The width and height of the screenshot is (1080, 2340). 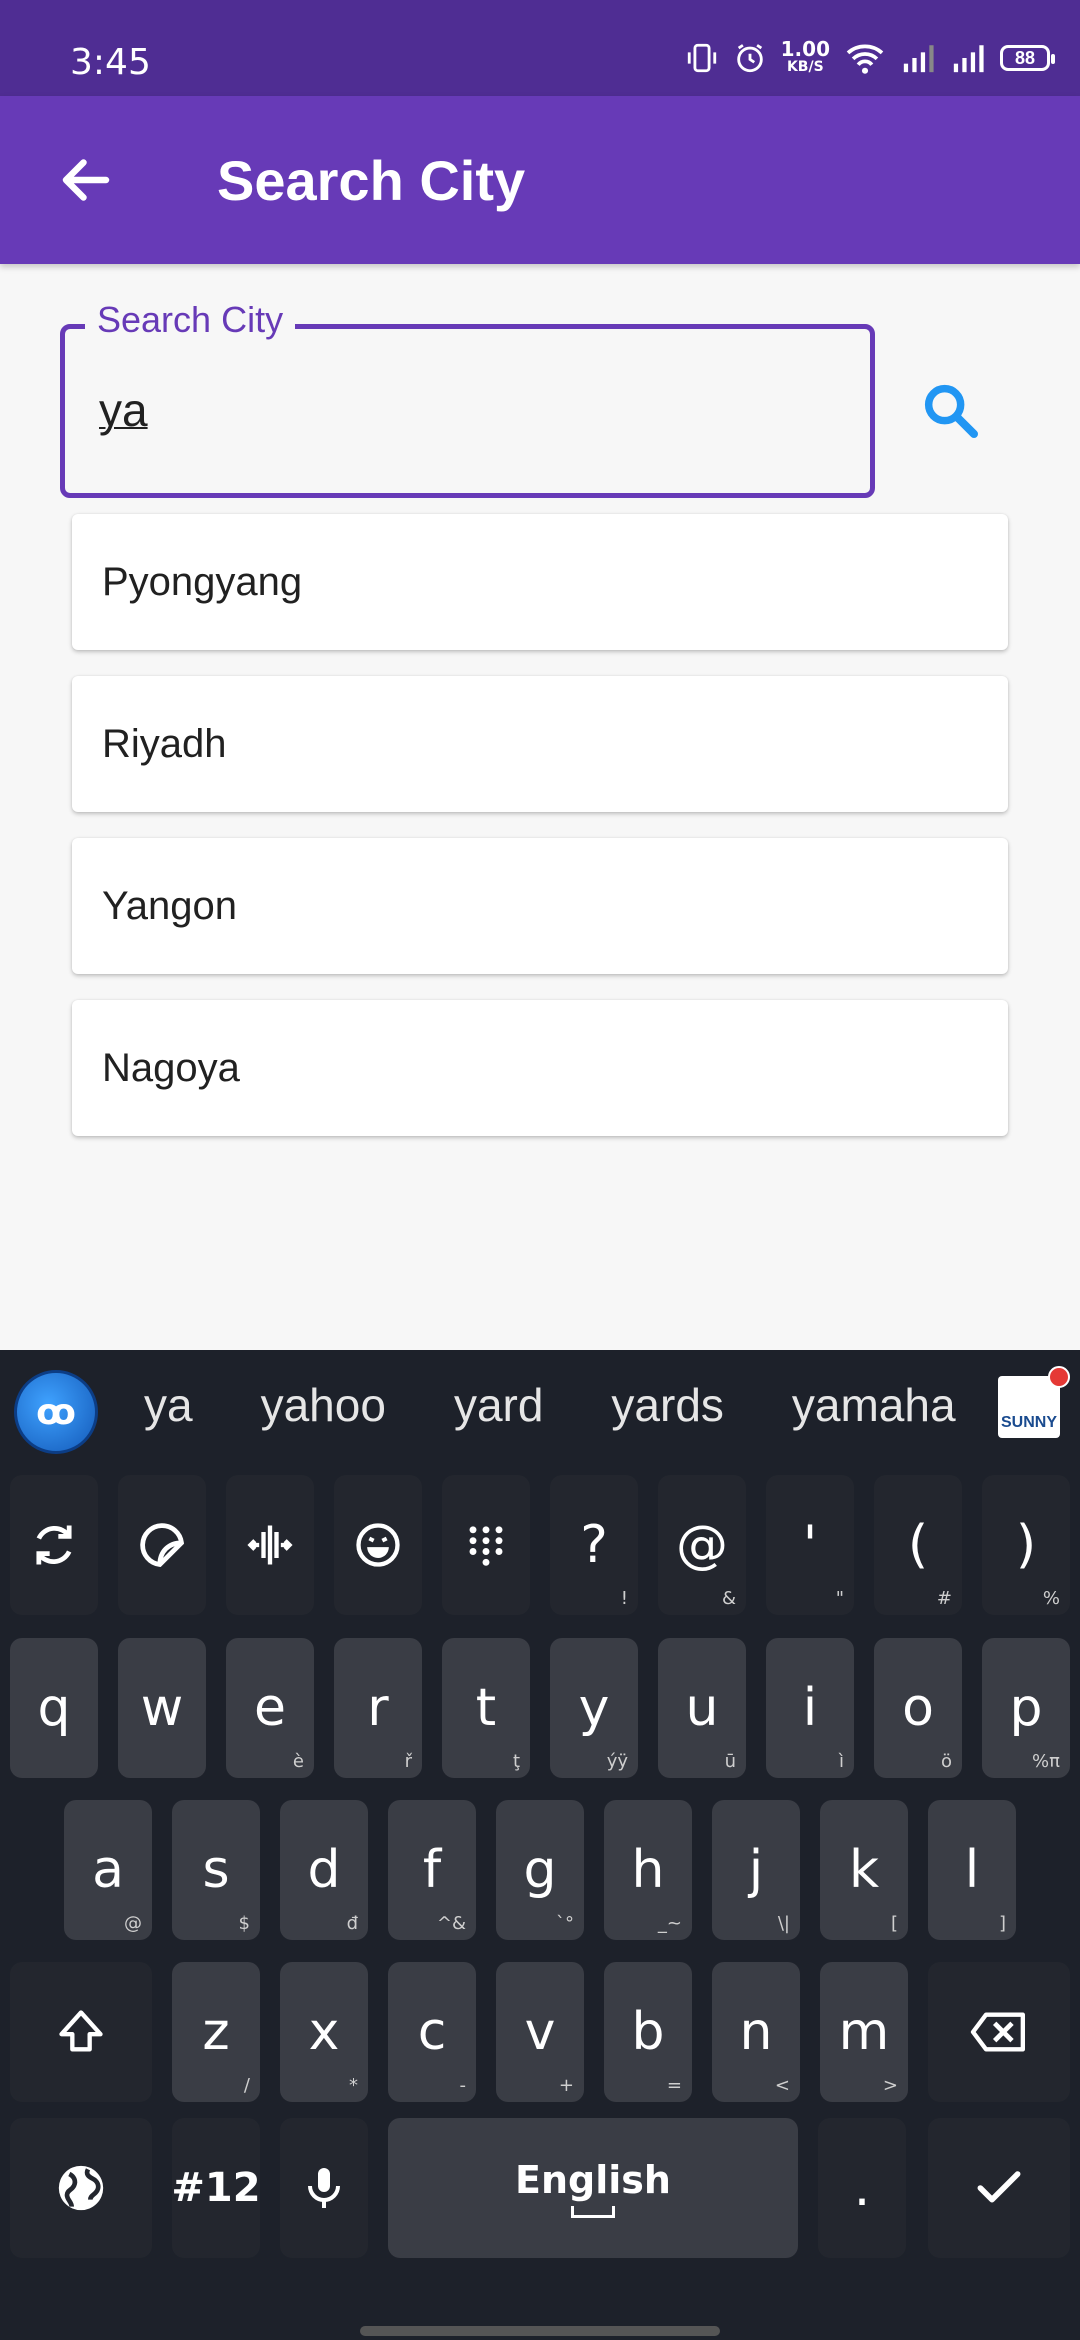 I want to click on search-button, so click(x=950, y=410).